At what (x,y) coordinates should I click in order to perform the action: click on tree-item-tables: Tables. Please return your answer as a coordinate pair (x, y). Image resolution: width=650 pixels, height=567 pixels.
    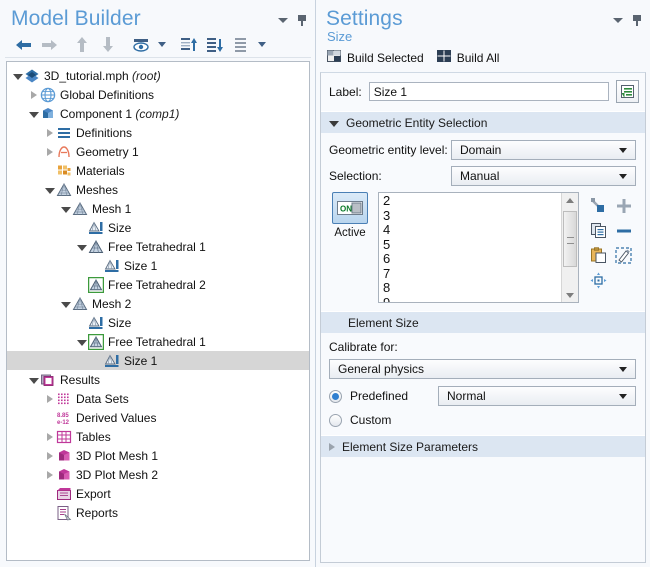
    Looking at the image, I should click on (158, 436).